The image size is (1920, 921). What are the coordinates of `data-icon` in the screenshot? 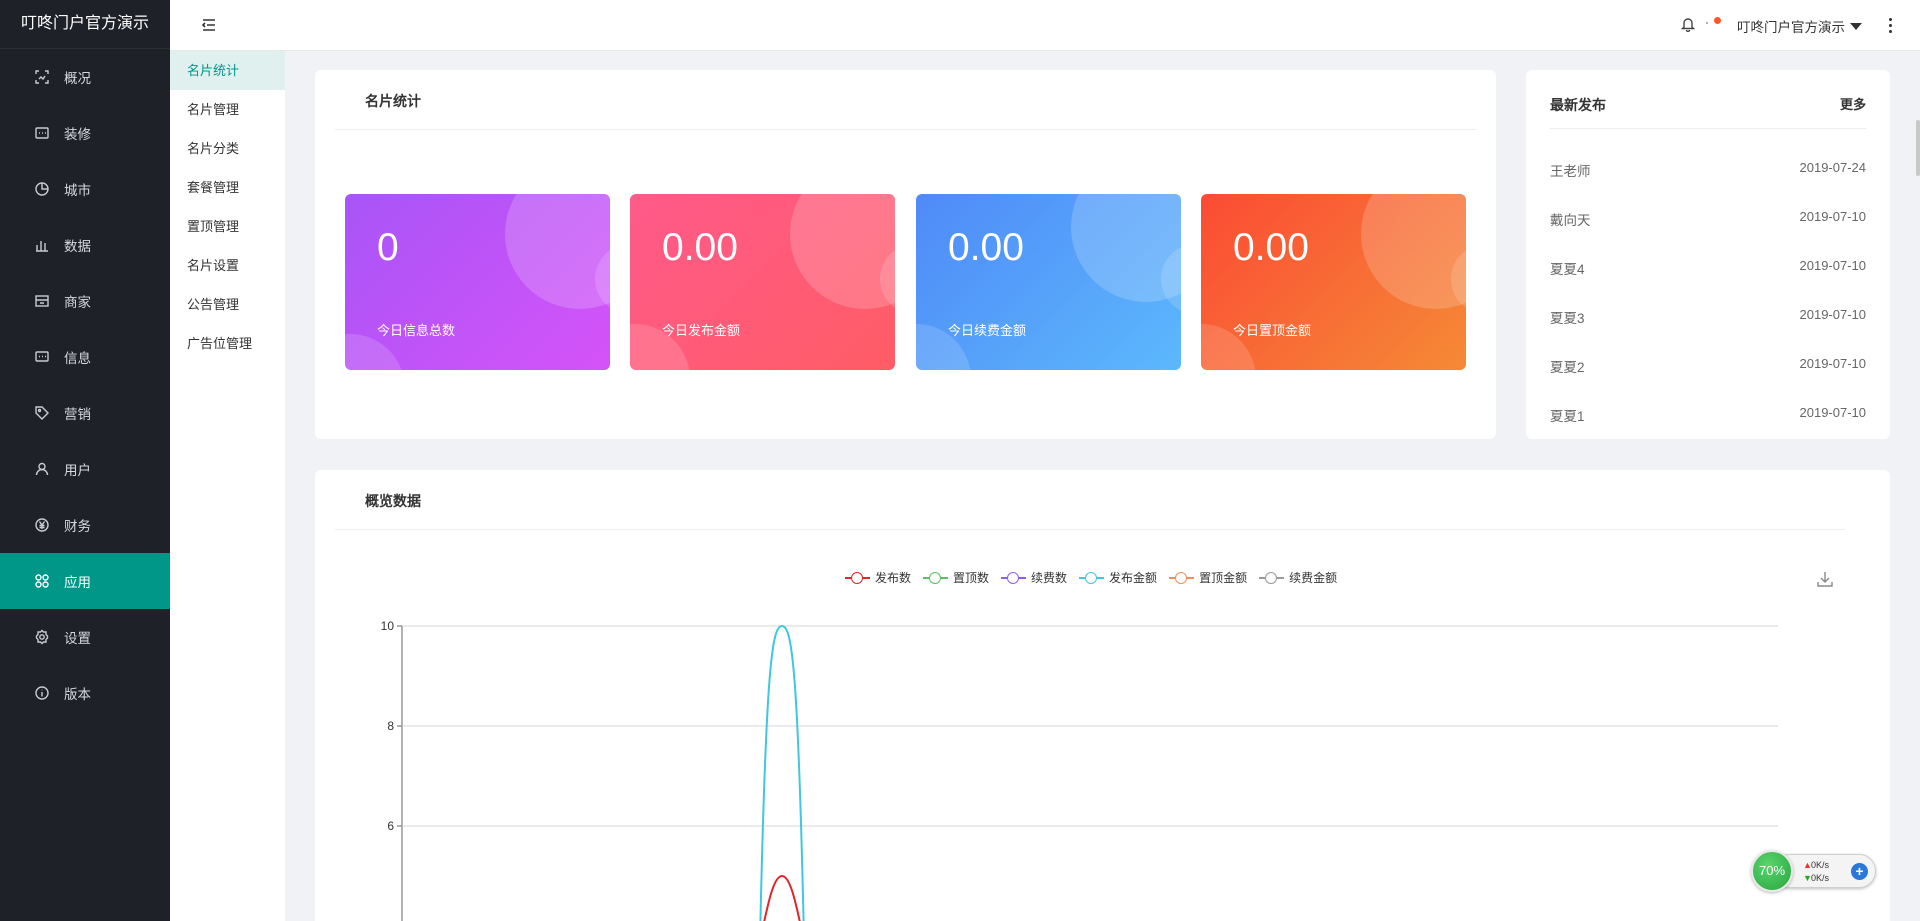 It's located at (42, 245).